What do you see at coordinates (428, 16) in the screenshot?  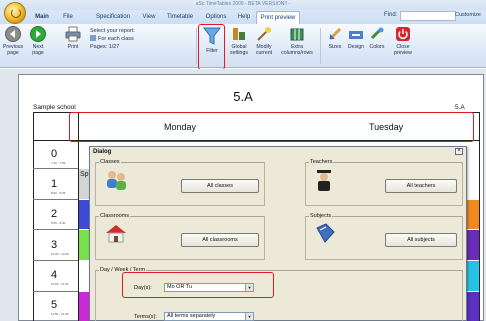 I see `find-input` at bounding box center [428, 16].